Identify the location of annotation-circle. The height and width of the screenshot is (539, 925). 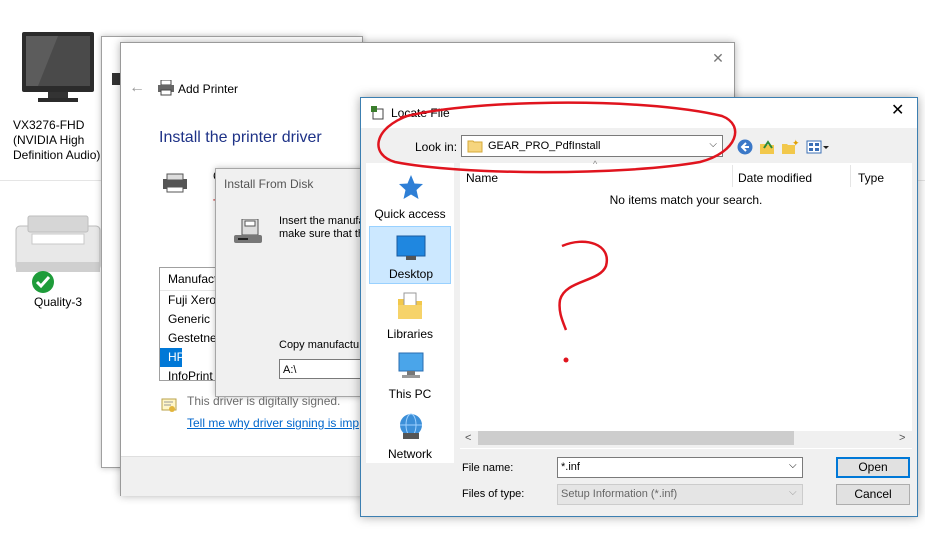
(557, 137).